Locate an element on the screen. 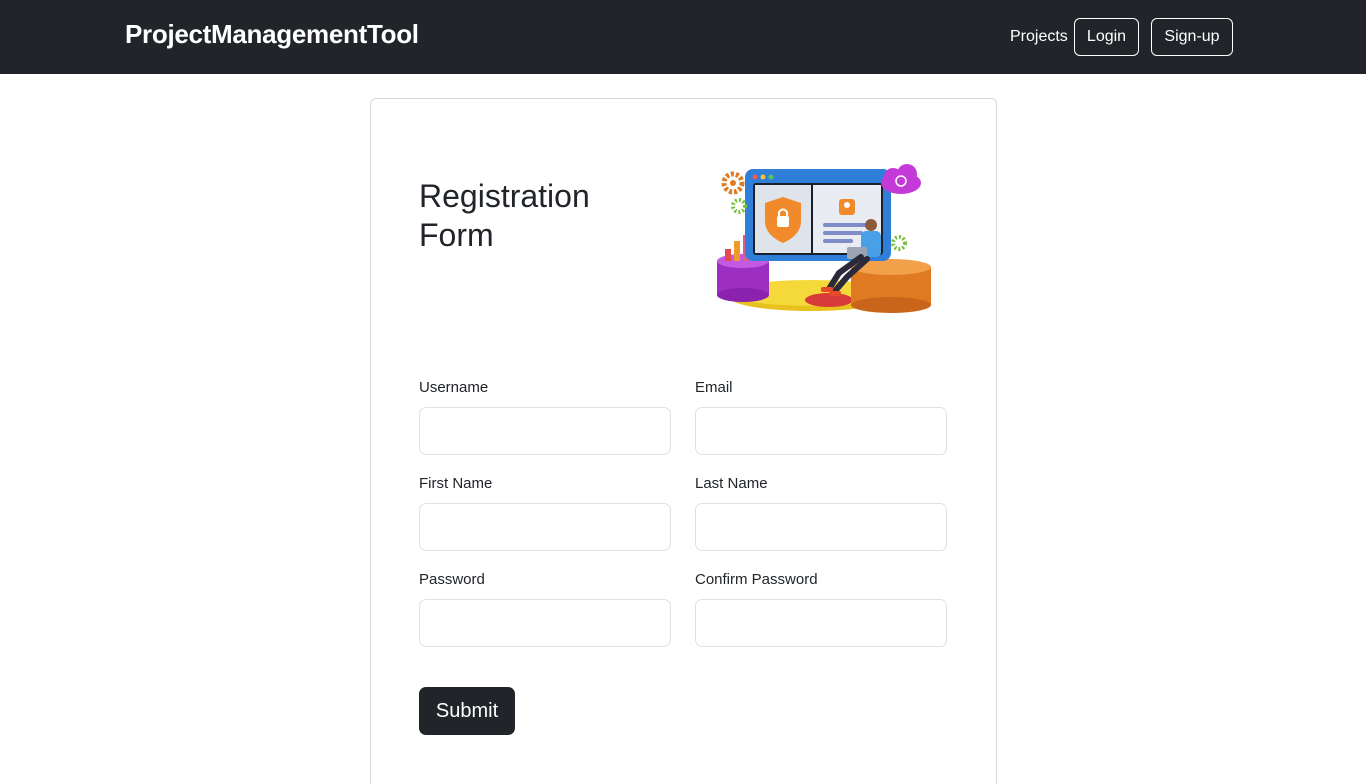  nav-link-projects: Projects is located at coordinates (1039, 37).